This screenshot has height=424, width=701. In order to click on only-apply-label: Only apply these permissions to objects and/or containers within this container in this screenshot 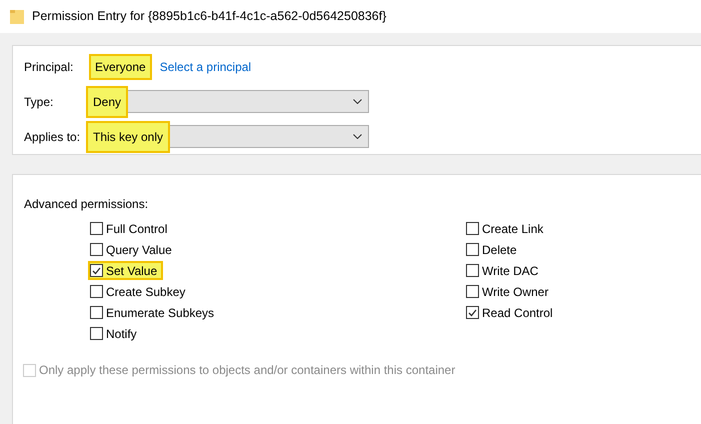, I will do `click(247, 370)`.